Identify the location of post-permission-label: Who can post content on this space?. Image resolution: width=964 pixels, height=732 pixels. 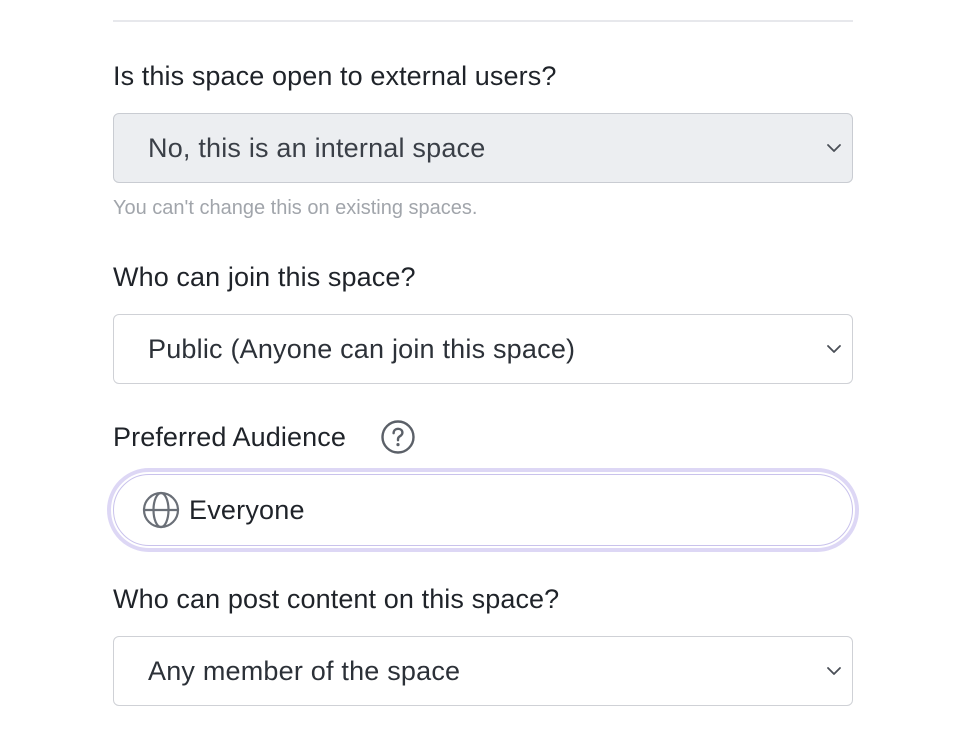
(336, 599).